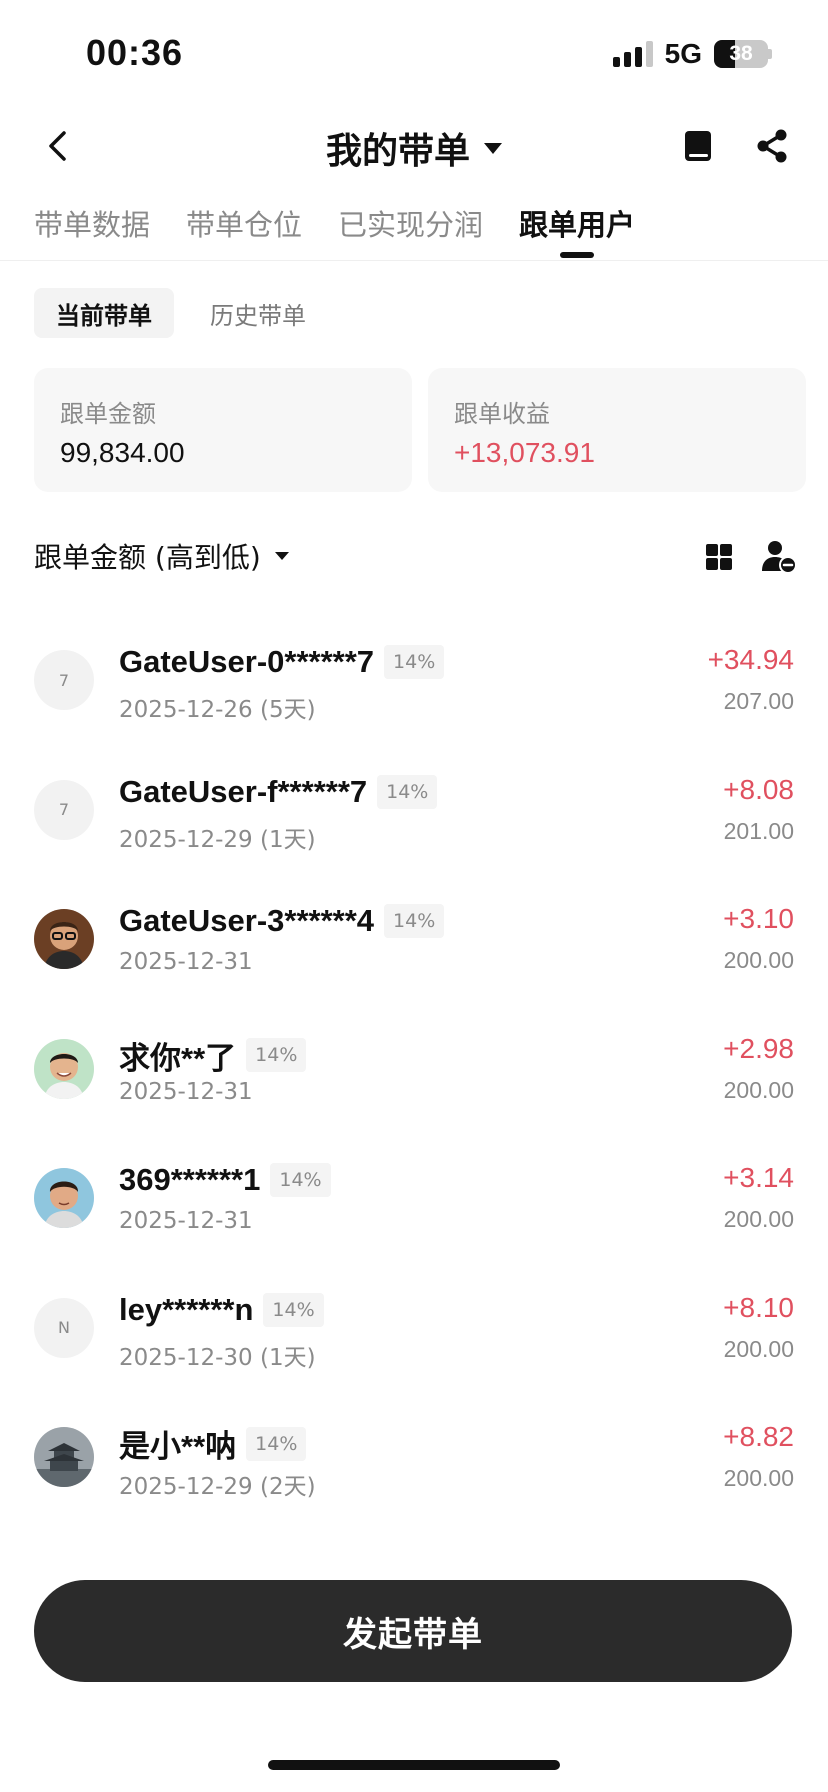 The width and height of the screenshot is (828, 1792). I want to click on guide-button, so click(698, 146).